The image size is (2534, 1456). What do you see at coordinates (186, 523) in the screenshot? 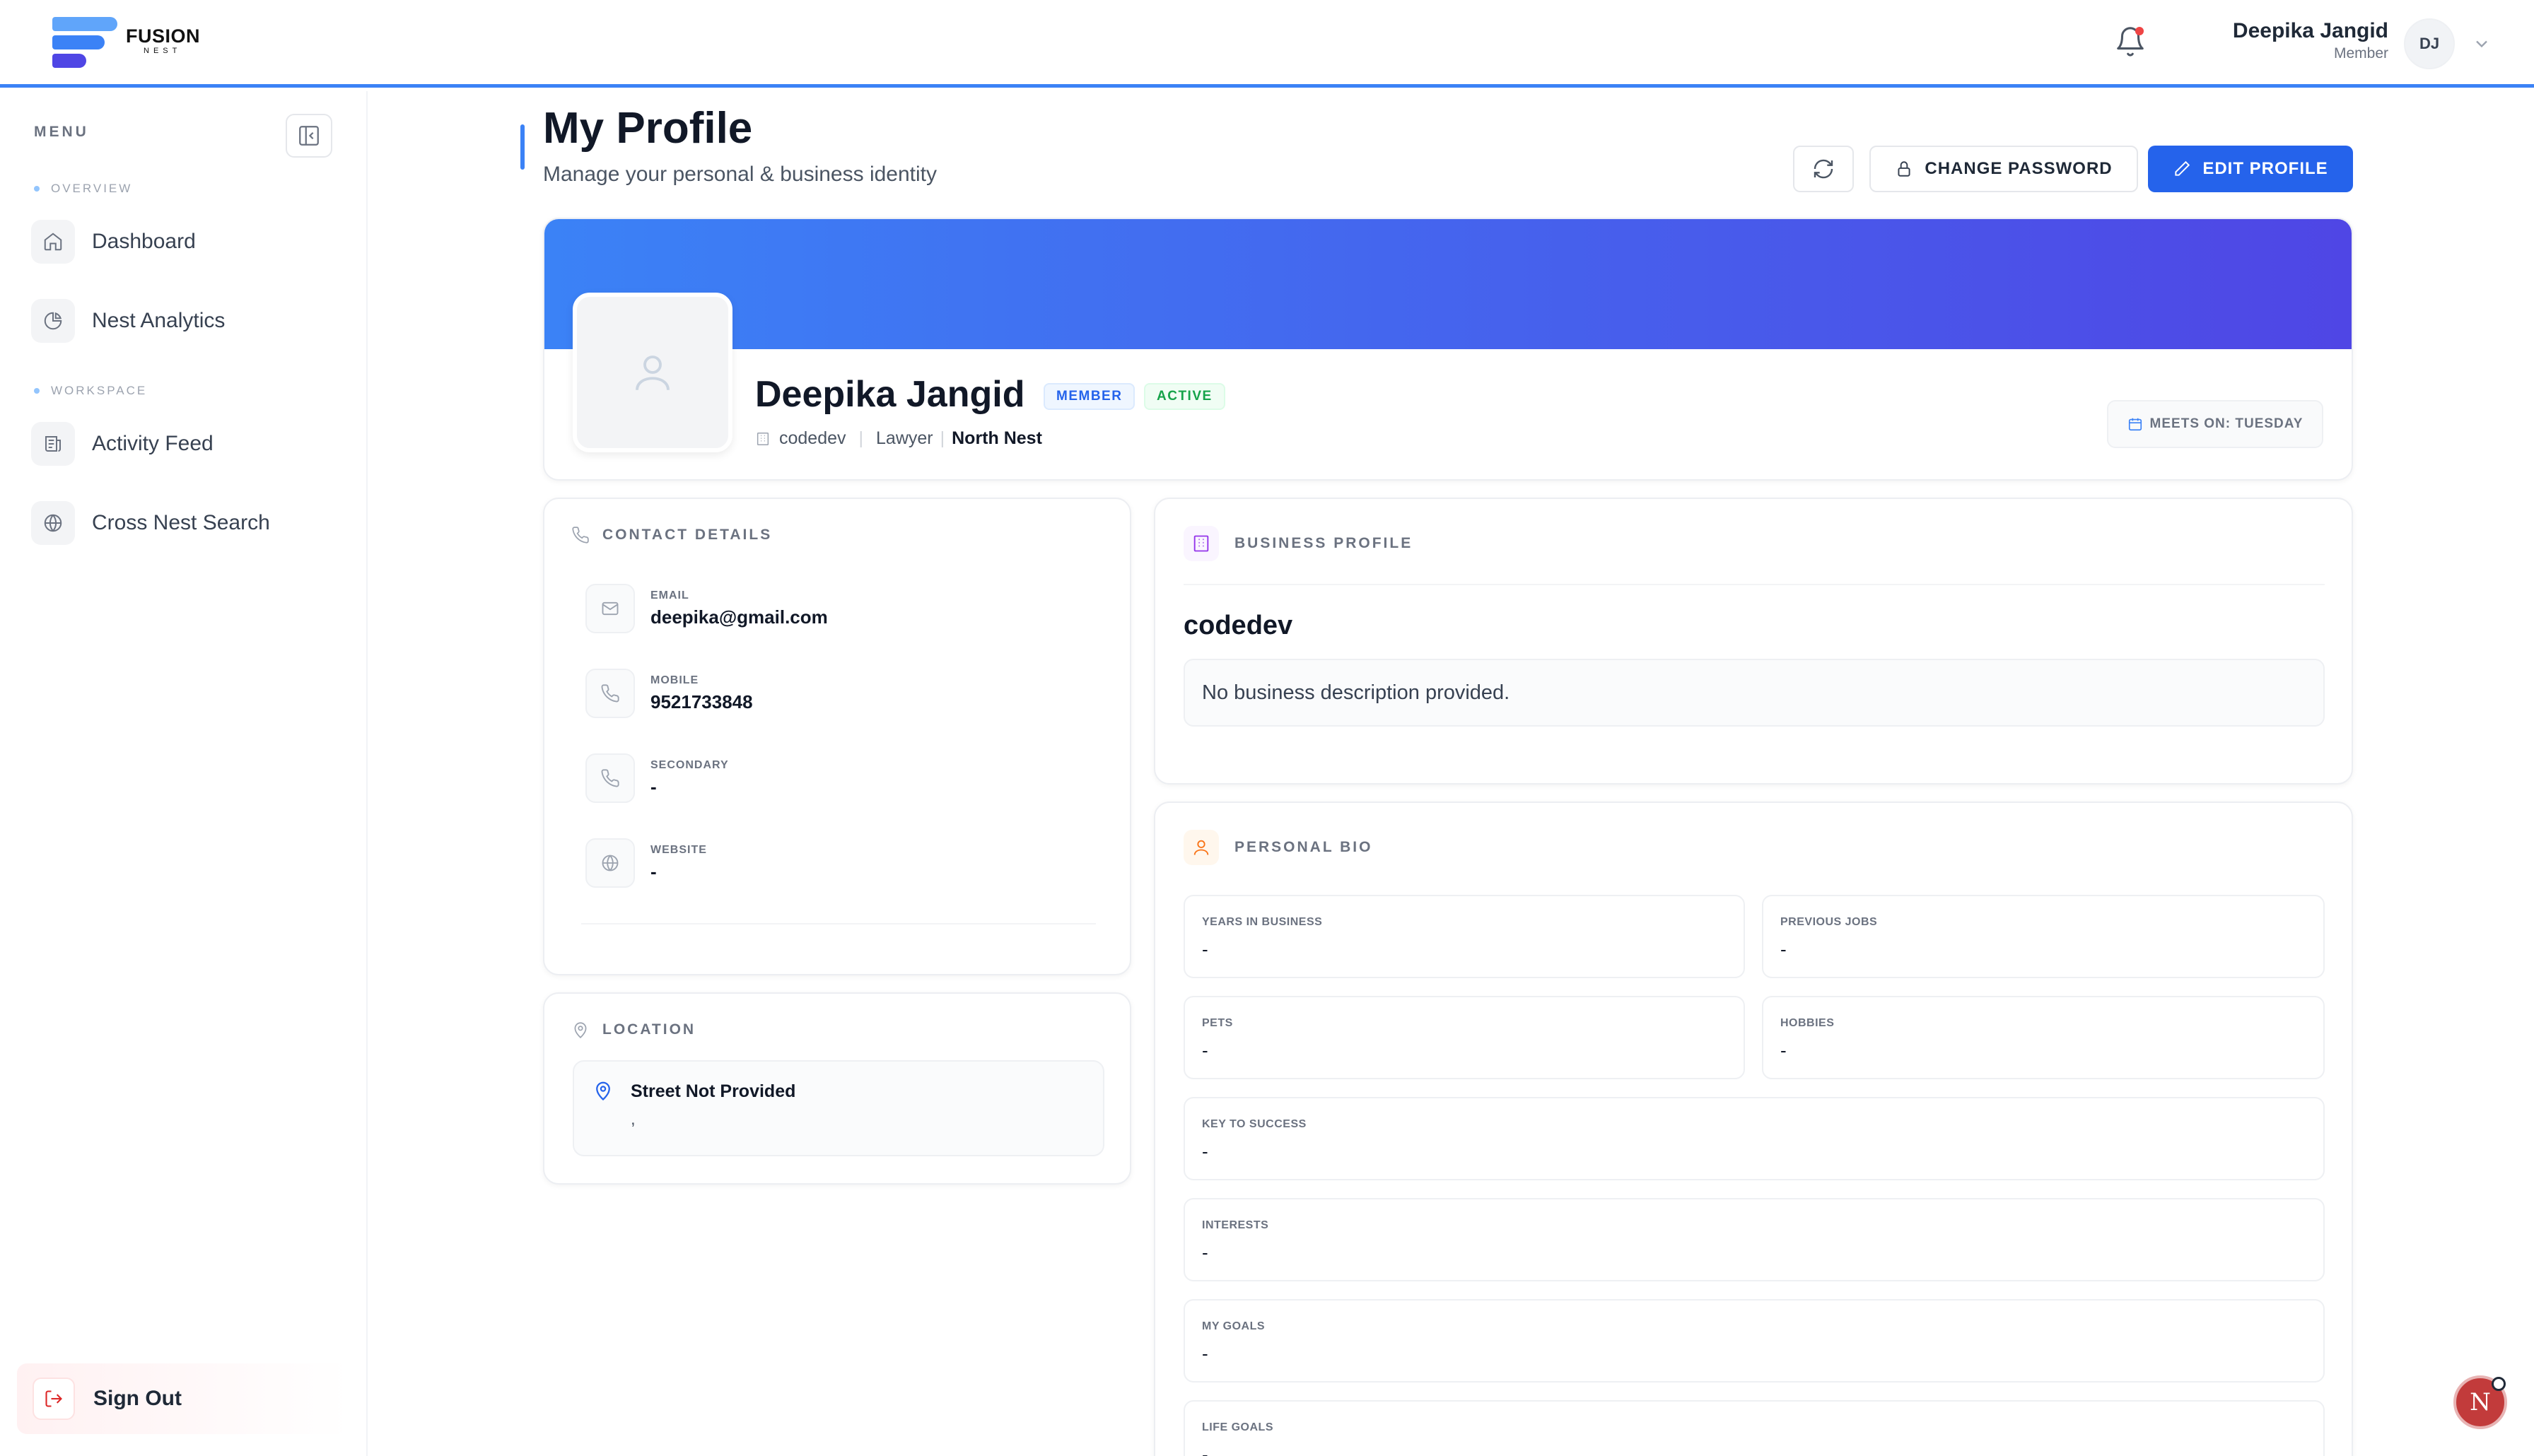
I see `sidebar-item-cross-nest-search: Cross Nest Search` at bounding box center [186, 523].